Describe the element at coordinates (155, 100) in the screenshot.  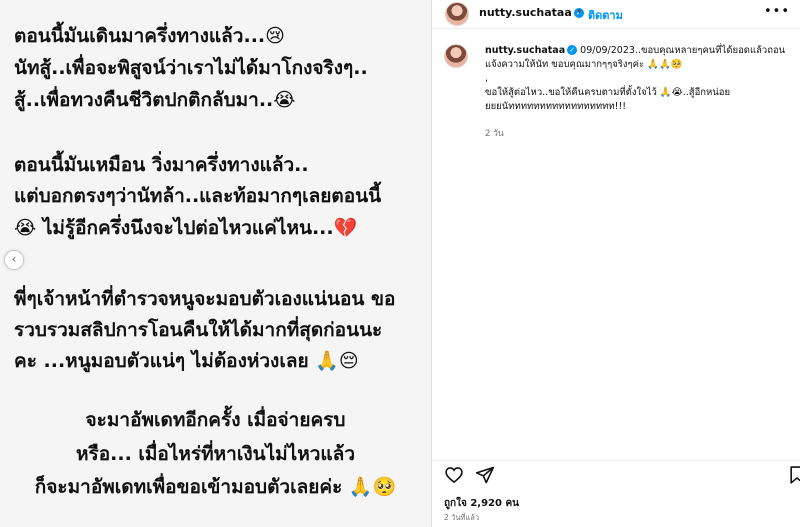
I see `post-text-line: สู้..เพื่อทวงคืนชีวิตปกติกลับมา..😭` at that location.